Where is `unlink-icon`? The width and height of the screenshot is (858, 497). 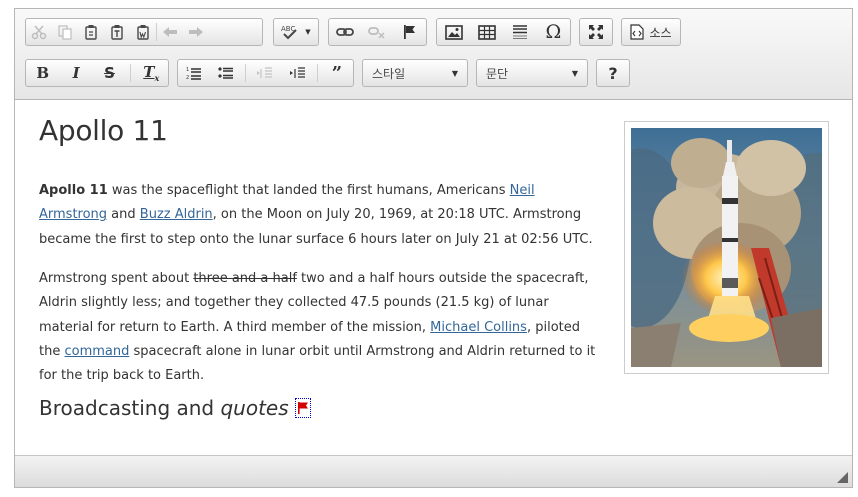 unlink-icon is located at coordinates (377, 33).